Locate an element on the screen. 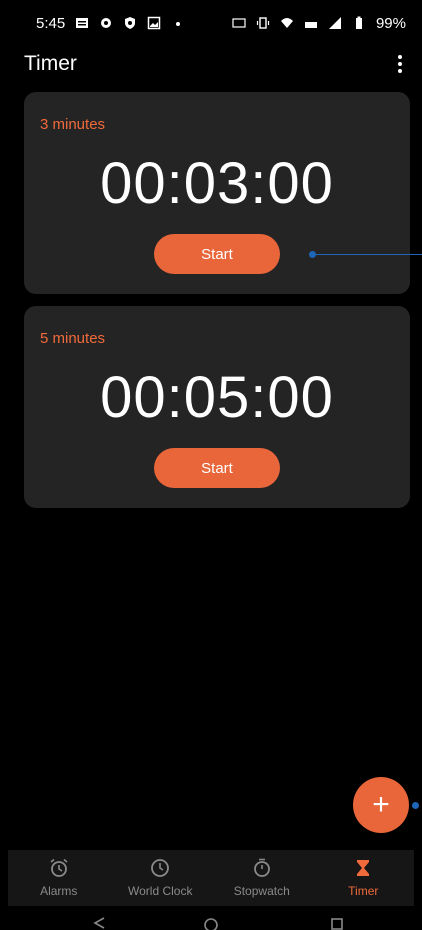  dot-icon is located at coordinates (178, 23).